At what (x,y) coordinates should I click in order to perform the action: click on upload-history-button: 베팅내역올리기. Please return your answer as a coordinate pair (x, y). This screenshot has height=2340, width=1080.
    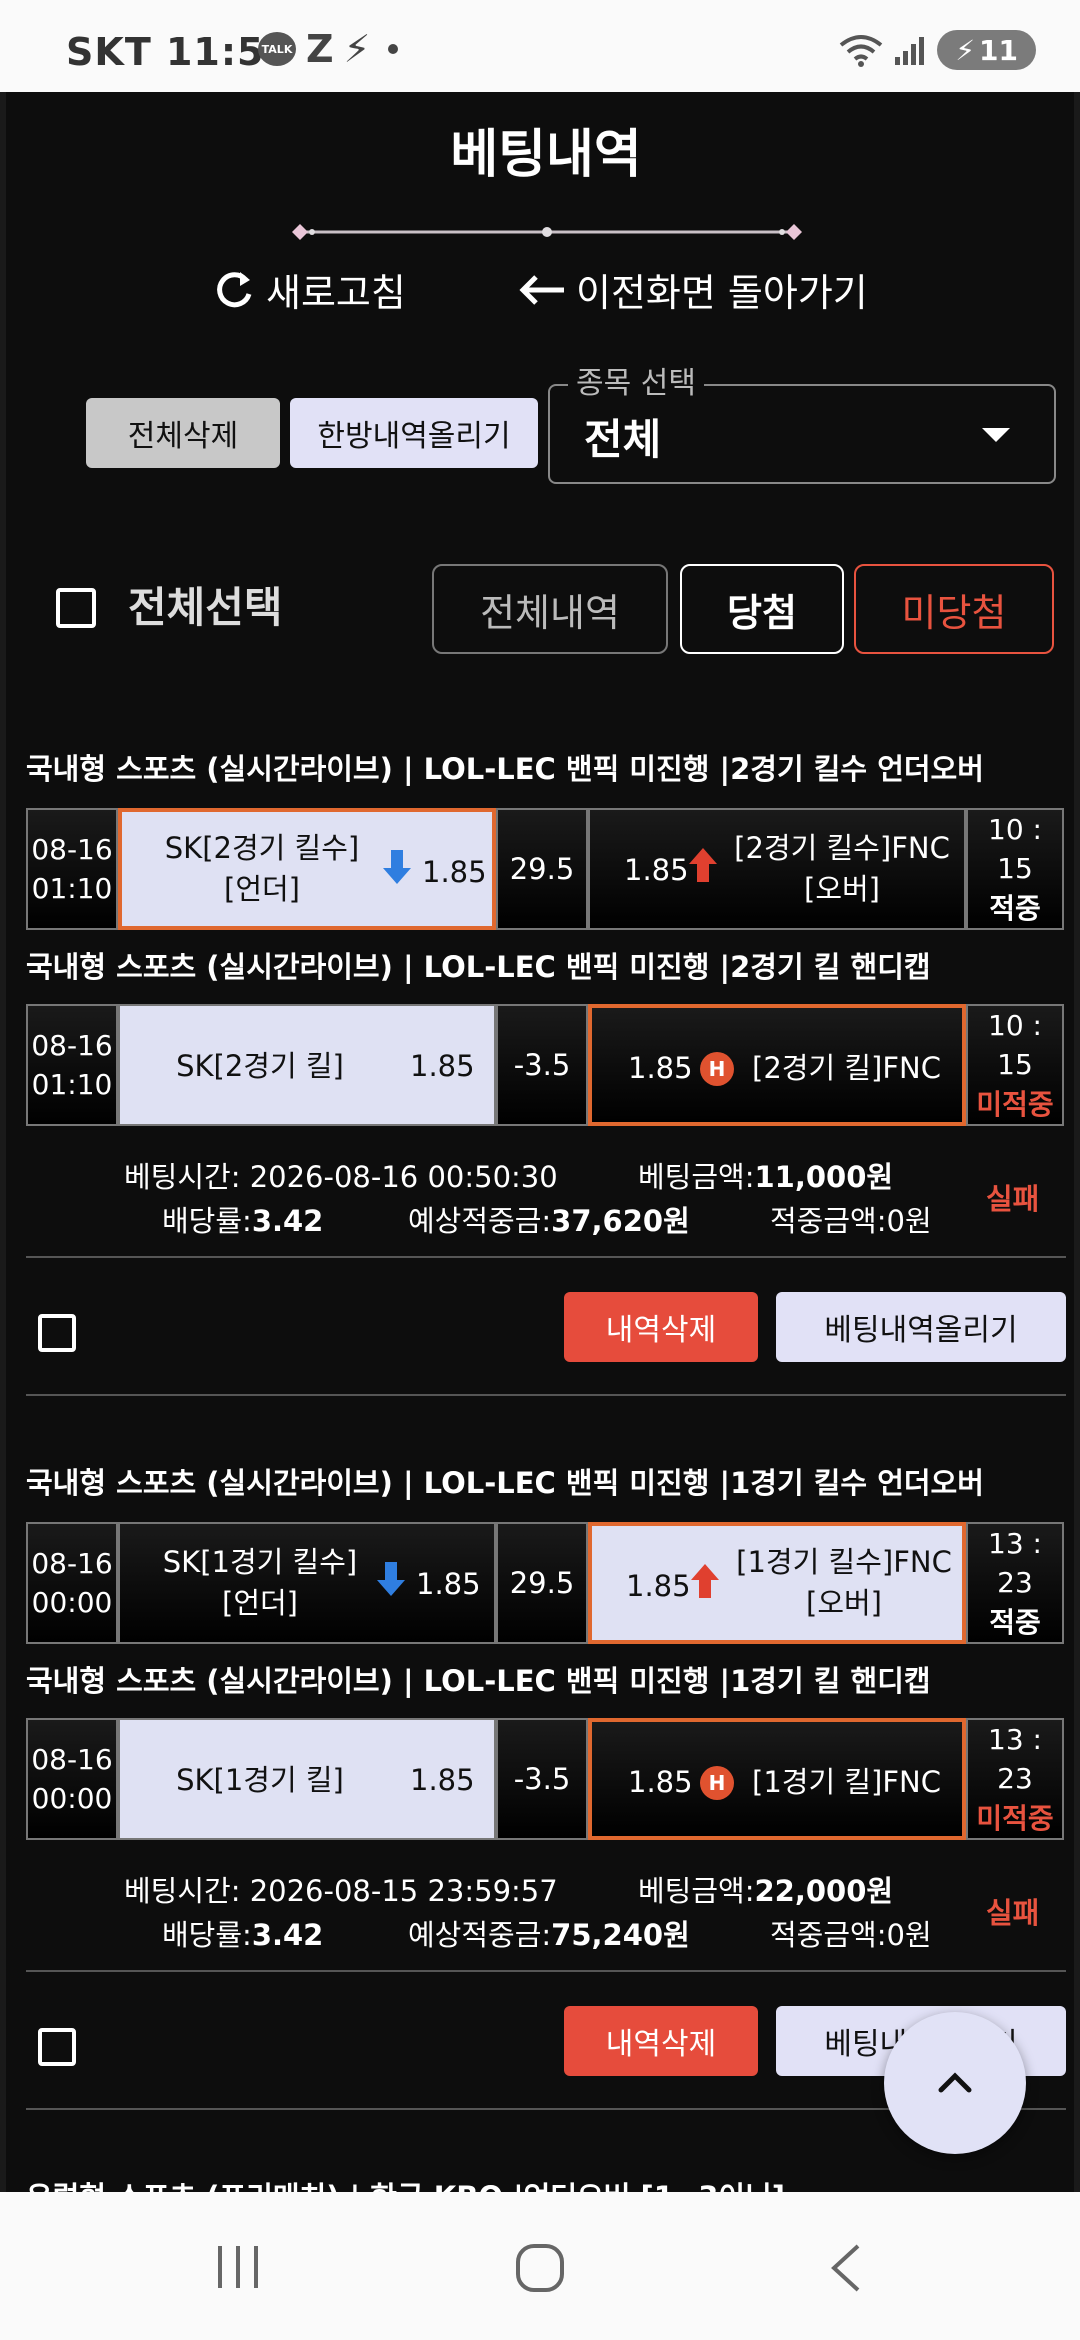
    Looking at the image, I should click on (921, 1327).